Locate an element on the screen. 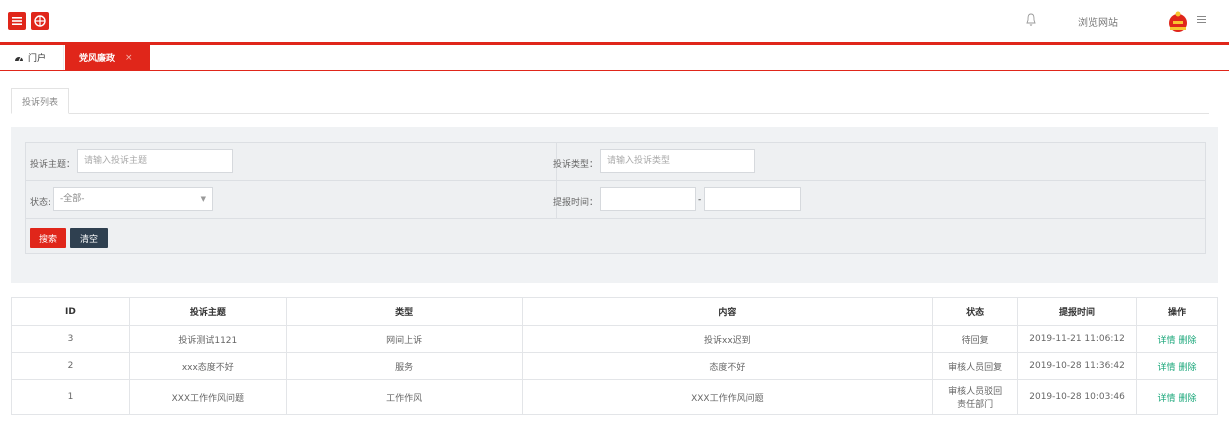 The image size is (1229, 428). close-icon: × is located at coordinates (129, 58).